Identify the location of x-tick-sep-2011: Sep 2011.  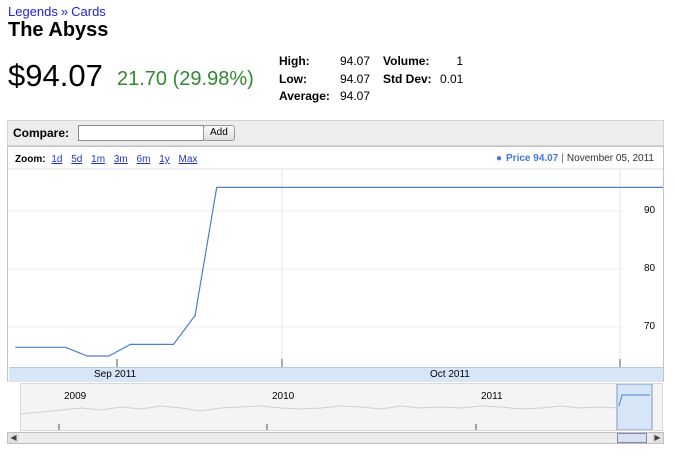
(115, 374).